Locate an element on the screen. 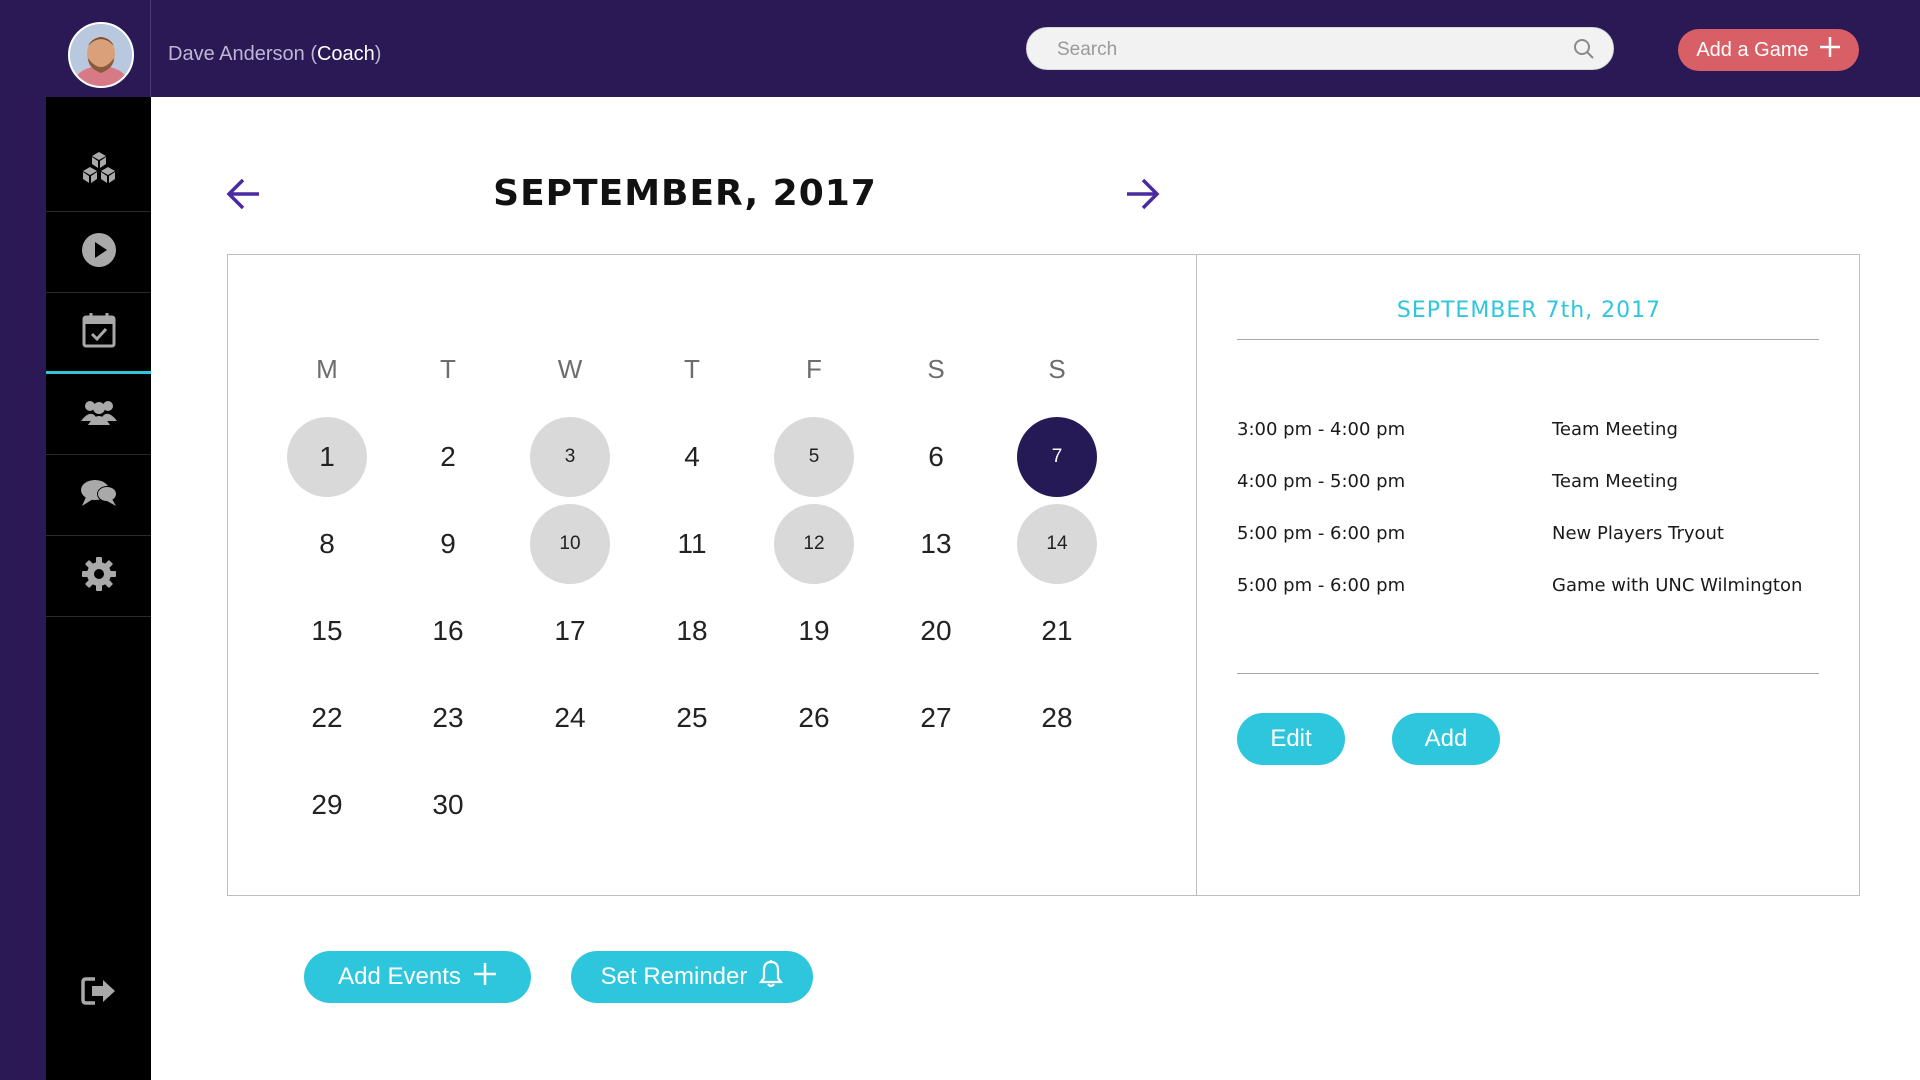 The width and height of the screenshot is (1920, 1080). details-bottom-divider is located at coordinates (1528, 673).